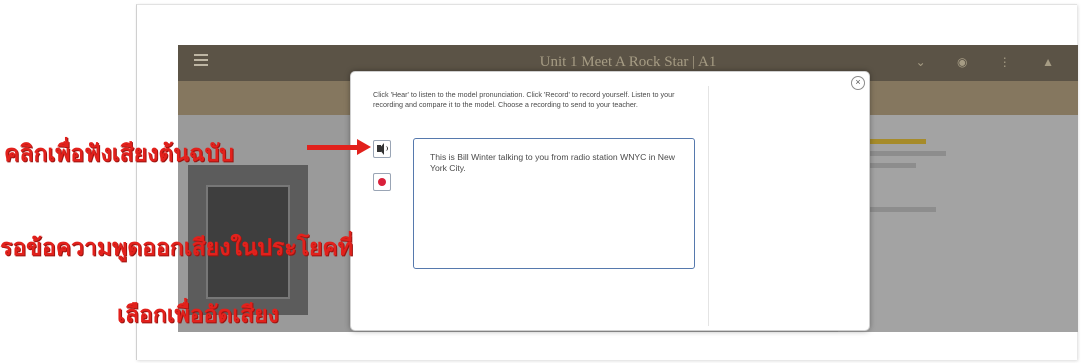 This screenshot has height=363, width=1083. I want to click on column-divider, so click(708, 206).